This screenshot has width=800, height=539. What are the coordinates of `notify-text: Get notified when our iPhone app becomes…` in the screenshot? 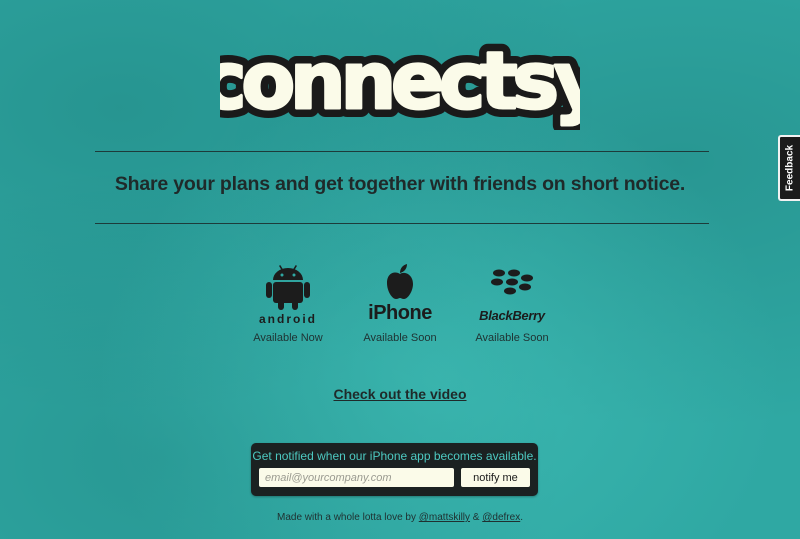 It's located at (394, 456).